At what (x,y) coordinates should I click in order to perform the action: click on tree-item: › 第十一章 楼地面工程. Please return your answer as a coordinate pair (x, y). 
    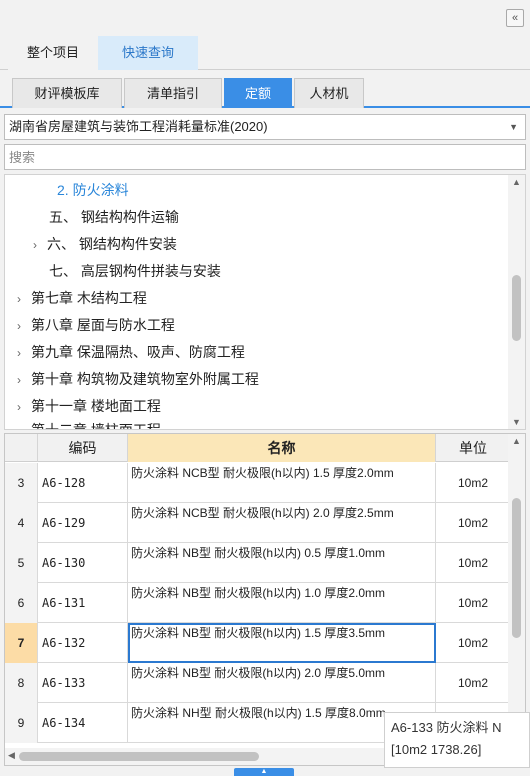
    Looking at the image, I should click on (89, 406).